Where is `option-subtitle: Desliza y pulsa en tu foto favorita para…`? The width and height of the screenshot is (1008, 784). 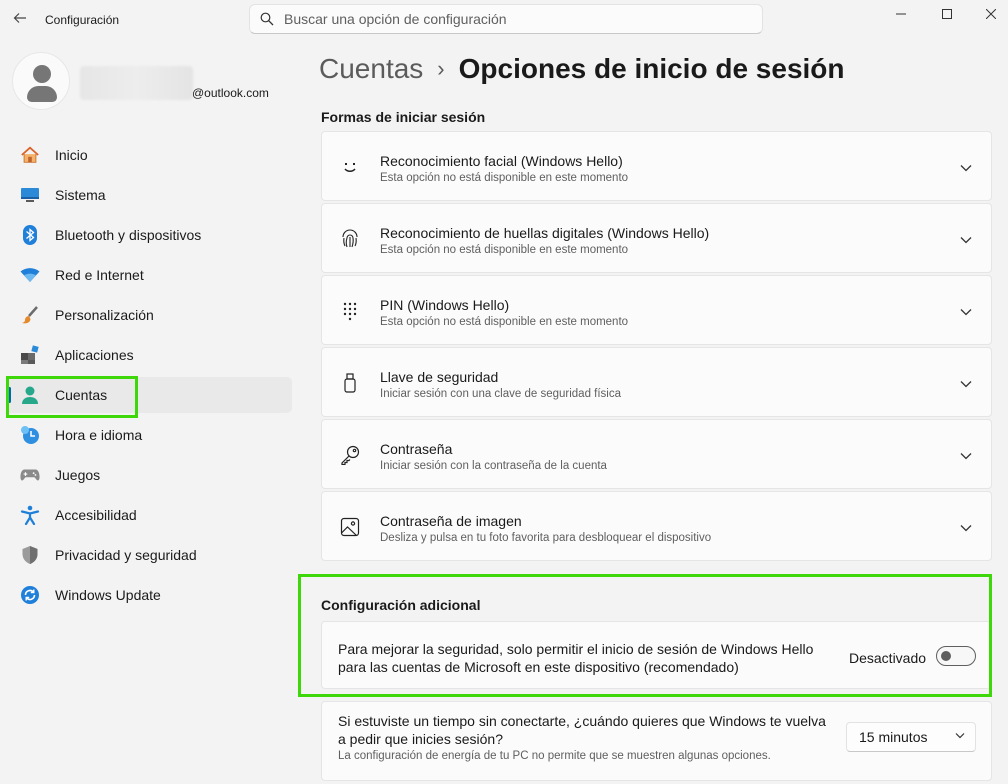 option-subtitle: Desliza y pulsa en tu foto favorita para… is located at coordinates (546, 538).